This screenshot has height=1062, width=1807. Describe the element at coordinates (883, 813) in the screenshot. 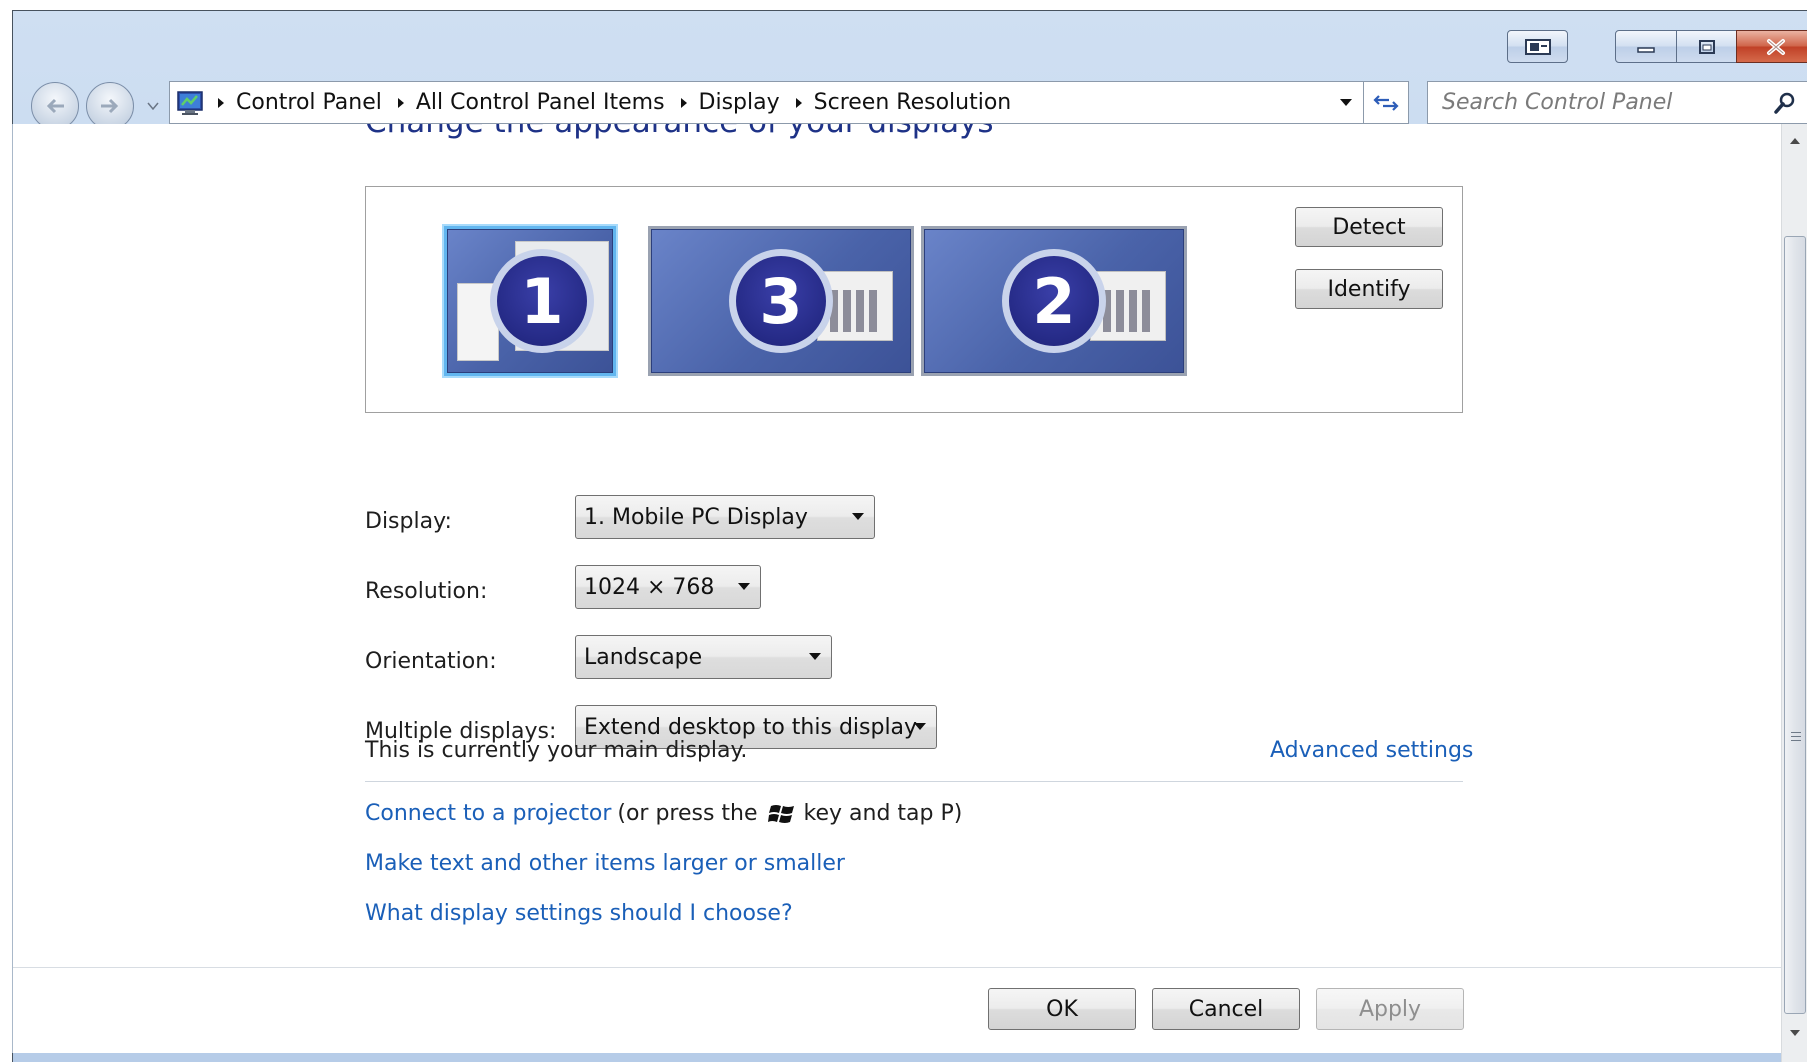

I see `projector-hint-post: key and tap P)` at that location.